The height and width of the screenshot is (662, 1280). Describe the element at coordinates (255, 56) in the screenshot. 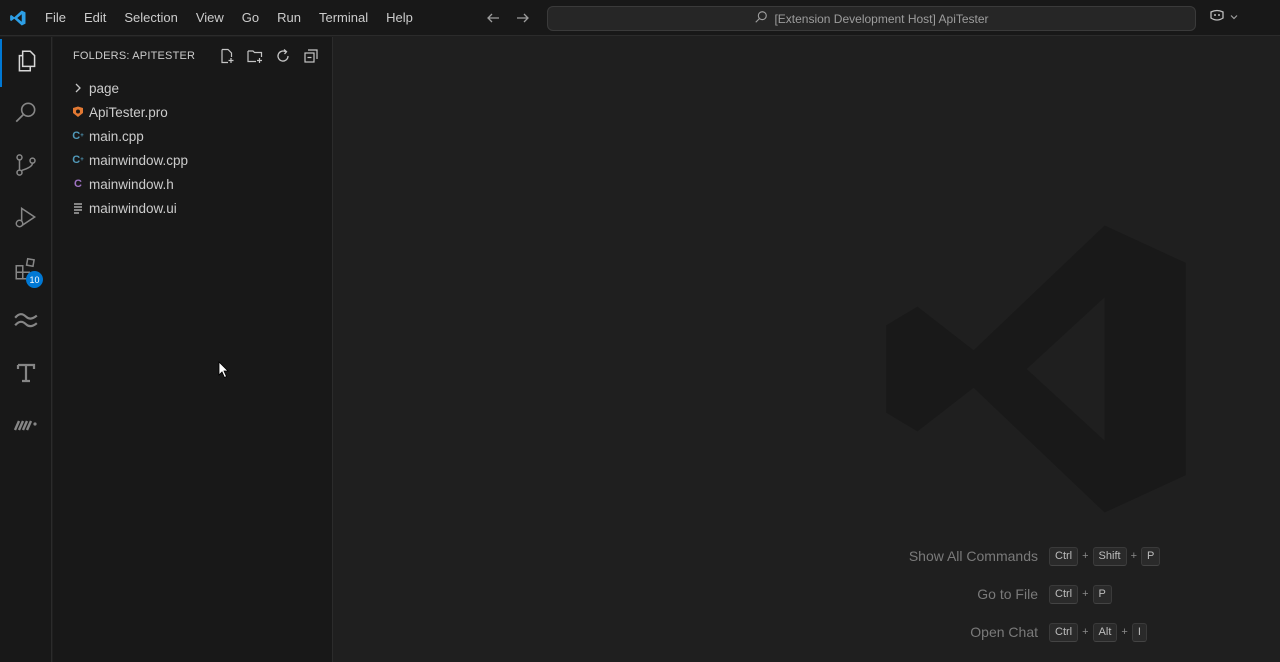

I see `new-folder-icon` at that location.